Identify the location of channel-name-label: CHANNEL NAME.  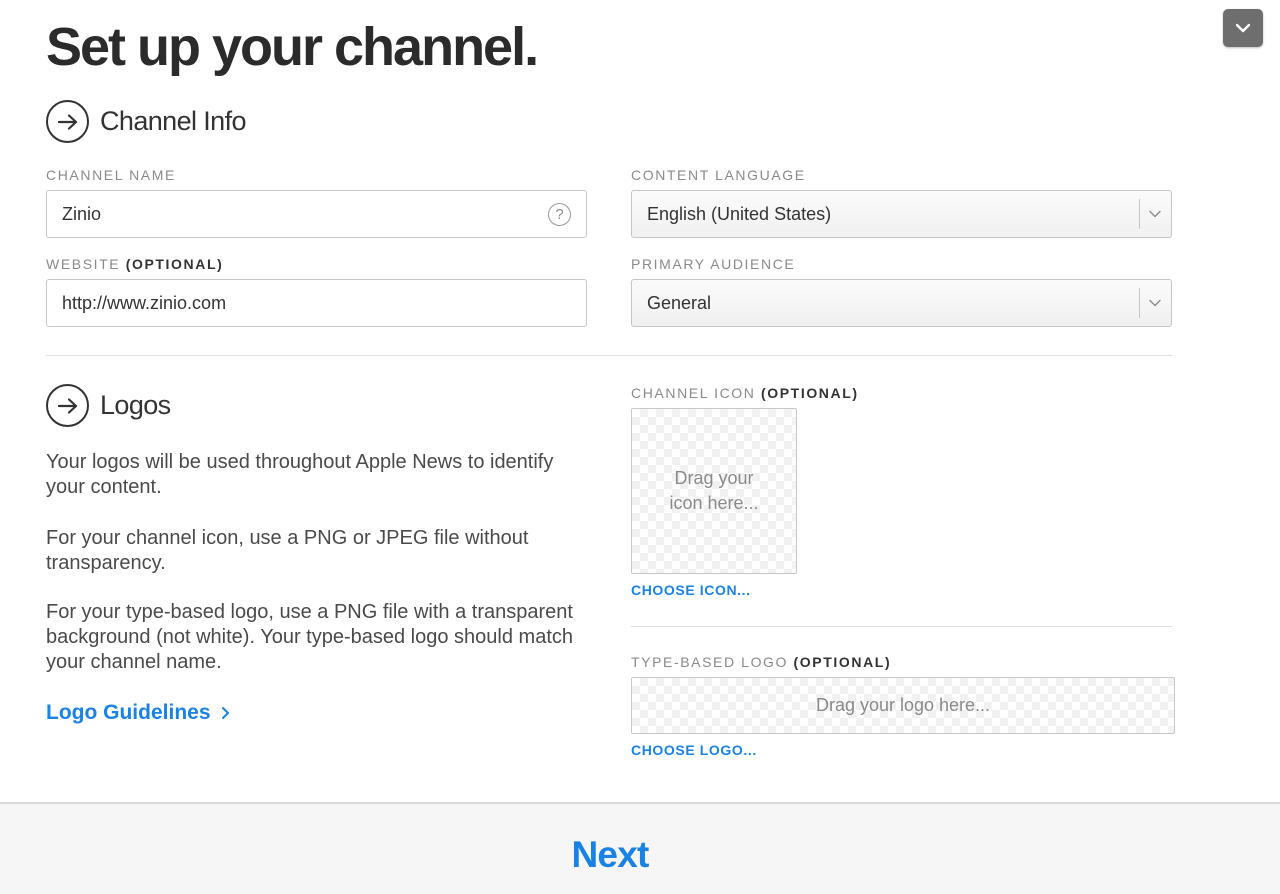
(111, 175).